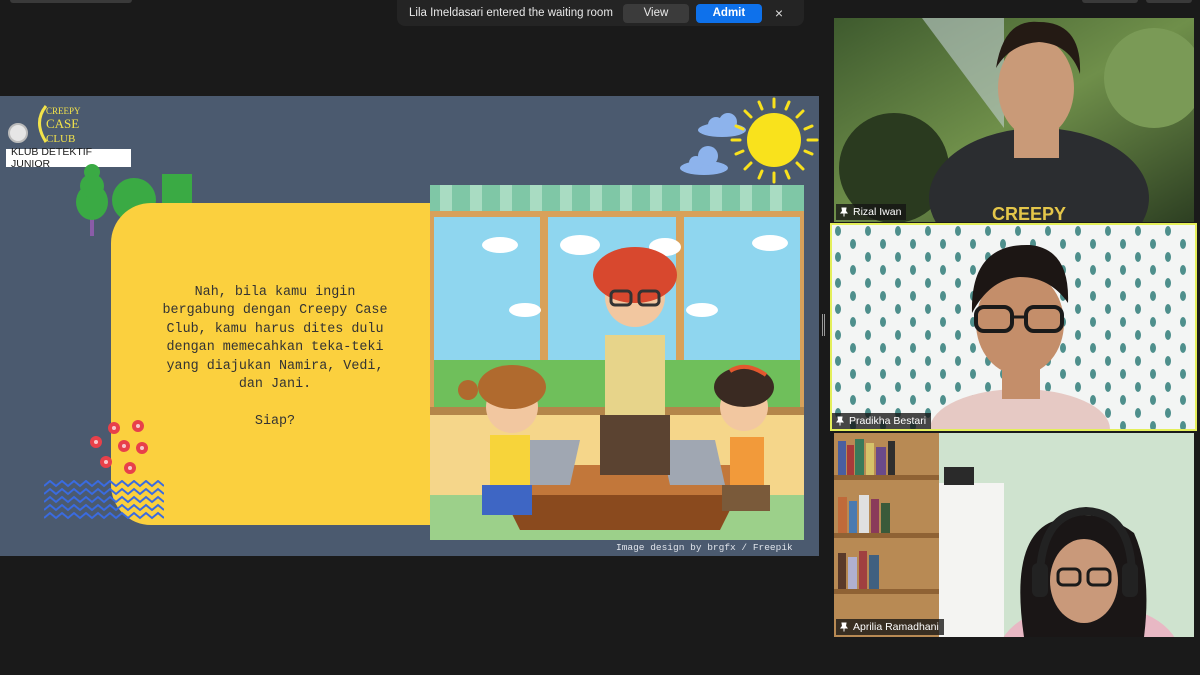 The height and width of the screenshot is (675, 1200). What do you see at coordinates (63, 111) in the screenshot?
I see `logo-line-1: CREEPY` at bounding box center [63, 111].